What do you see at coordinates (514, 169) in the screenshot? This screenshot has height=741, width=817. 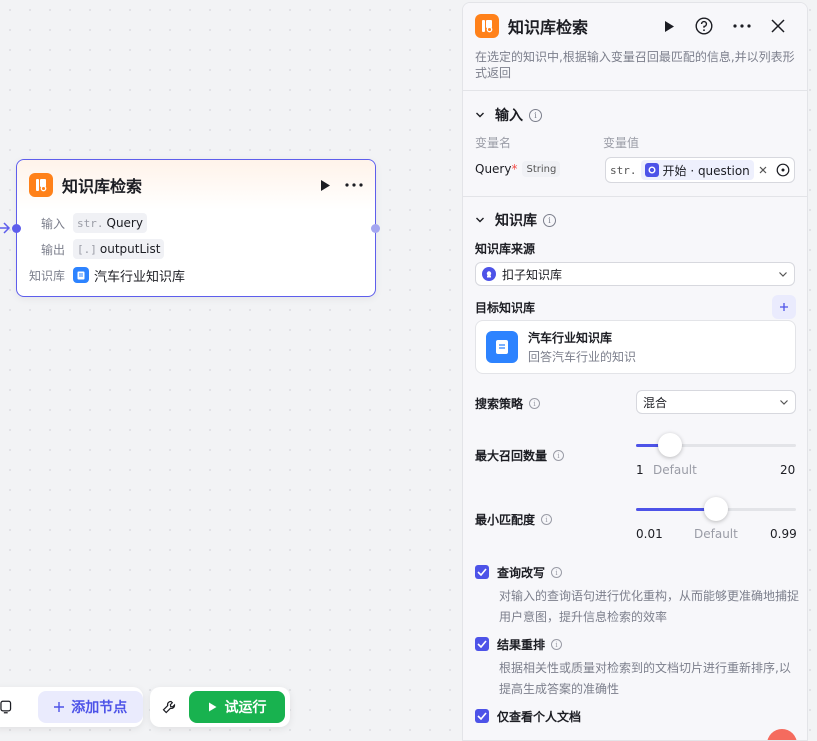 I see `required-mark: *` at bounding box center [514, 169].